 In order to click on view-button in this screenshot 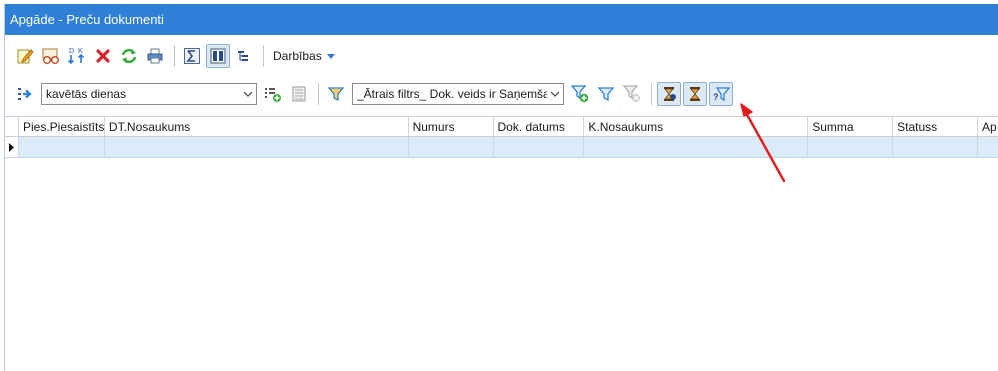, I will do `click(51, 56)`.